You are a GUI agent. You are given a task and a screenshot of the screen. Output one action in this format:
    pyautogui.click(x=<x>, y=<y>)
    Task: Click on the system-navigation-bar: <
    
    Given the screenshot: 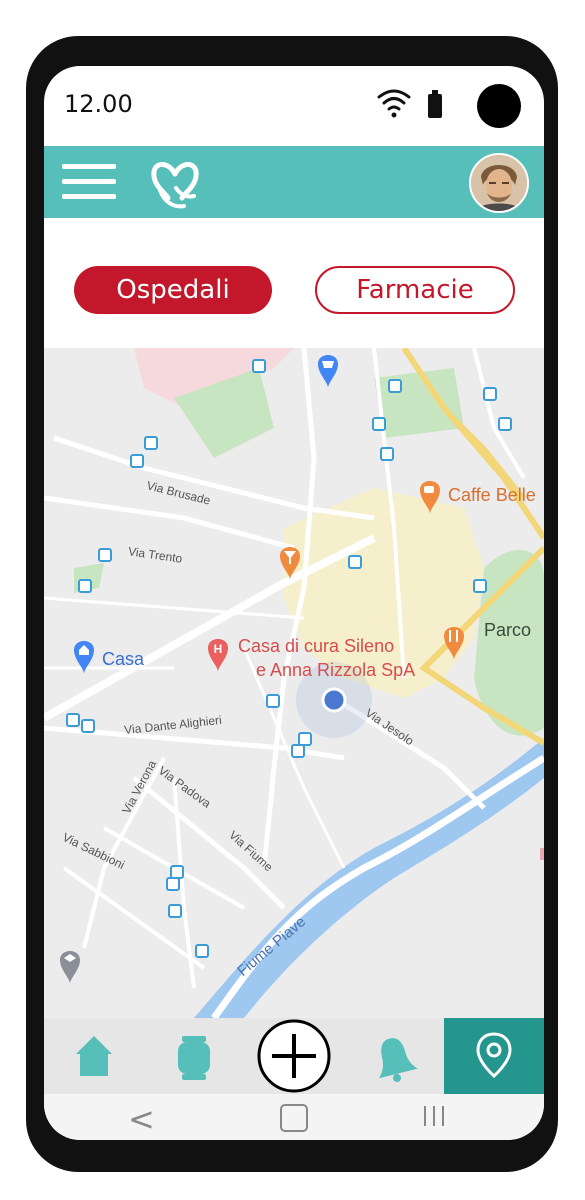 What is the action you would take?
    pyautogui.click(x=294, y=1117)
    